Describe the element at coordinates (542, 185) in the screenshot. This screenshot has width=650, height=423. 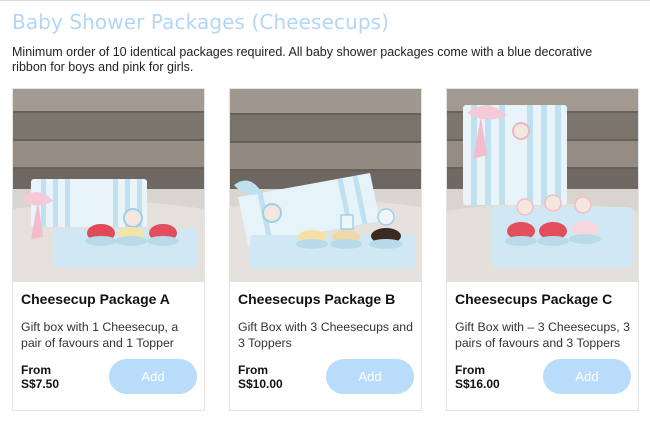
I see `product-photo-c` at that location.